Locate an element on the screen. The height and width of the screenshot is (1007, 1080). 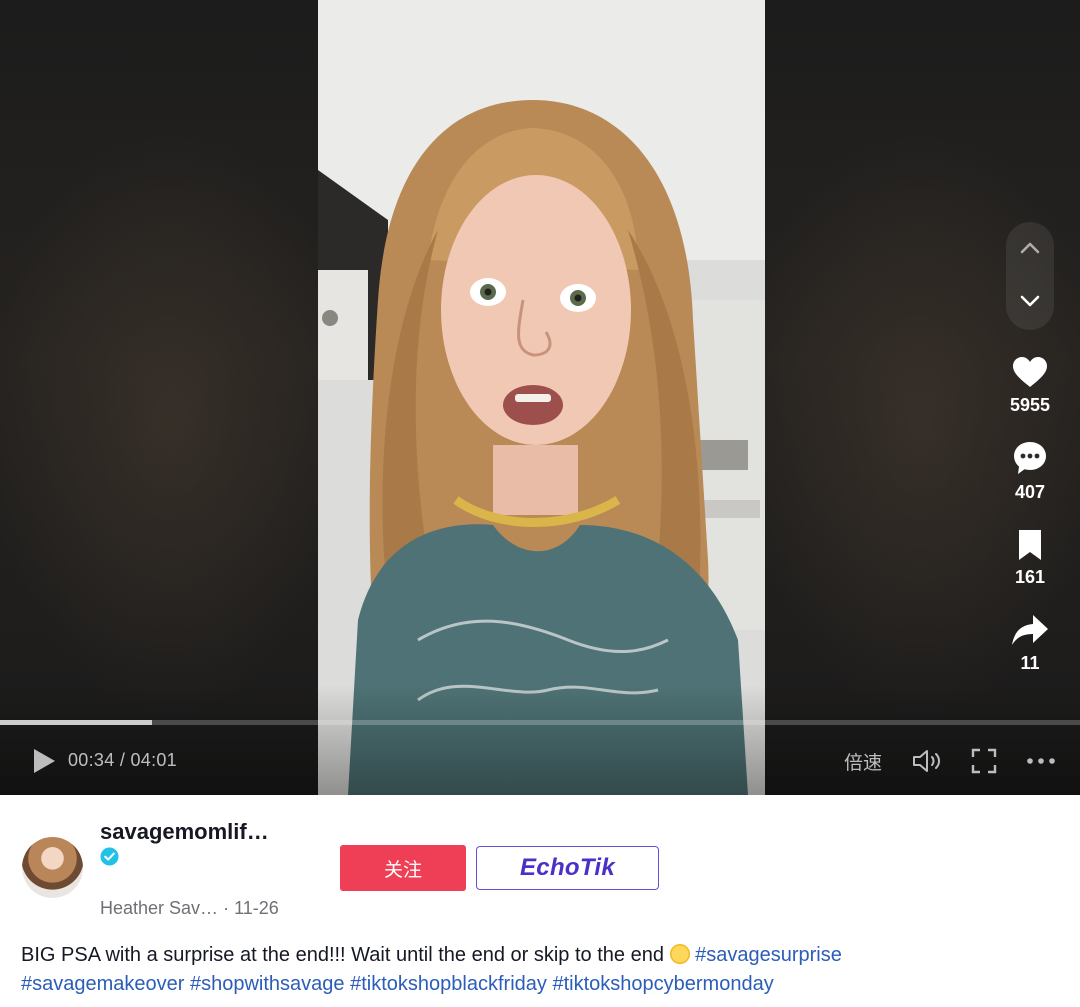
heart-icon is located at coordinates (1030, 372).